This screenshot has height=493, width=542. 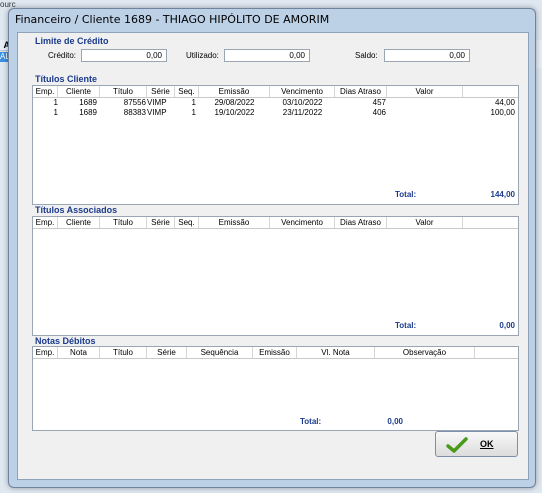 What do you see at coordinates (220, 352) in the screenshot?
I see `col-header: Sequência` at bounding box center [220, 352].